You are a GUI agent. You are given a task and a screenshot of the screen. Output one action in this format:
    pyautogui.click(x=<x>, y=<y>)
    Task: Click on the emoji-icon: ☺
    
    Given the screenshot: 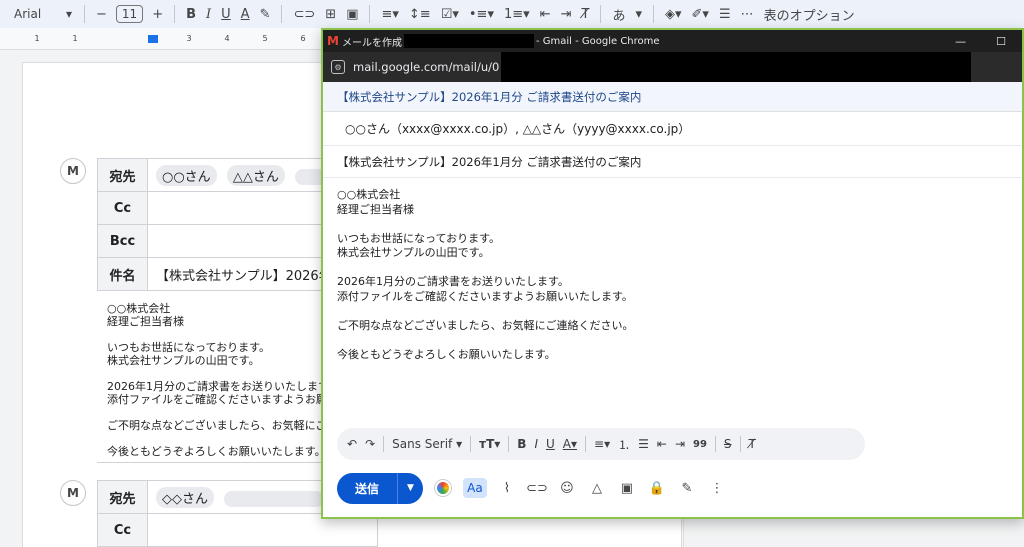 What is the action you would take?
    pyautogui.click(x=567, y=488)
    